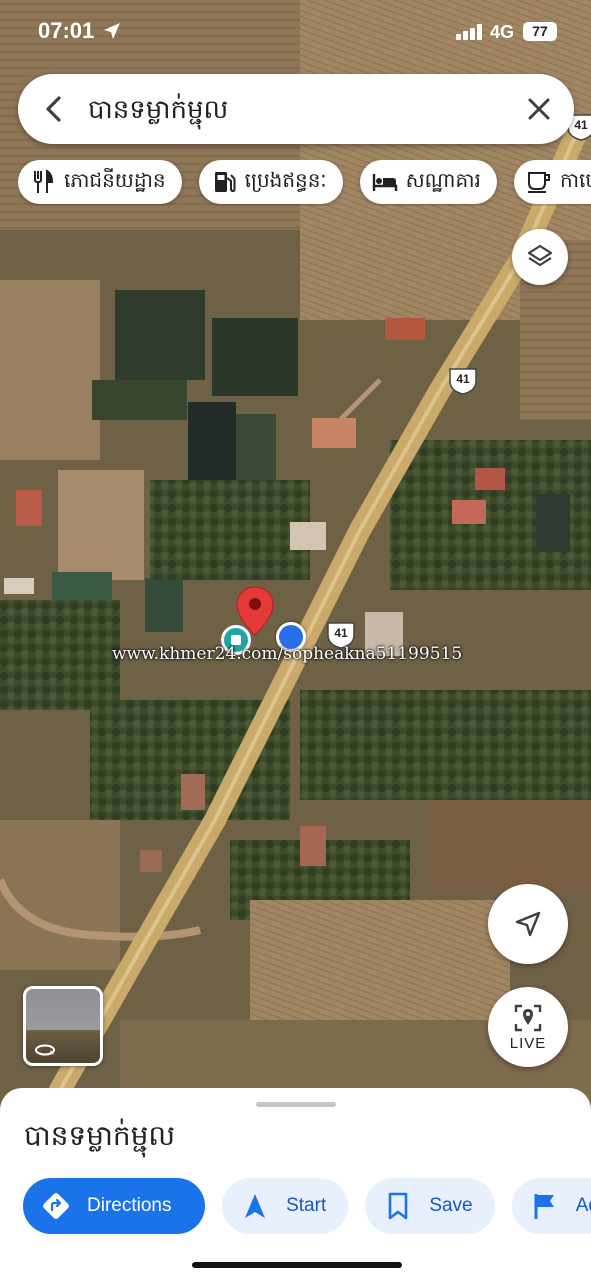  I want to click on directions-button: Directions, so click(114, 1206).